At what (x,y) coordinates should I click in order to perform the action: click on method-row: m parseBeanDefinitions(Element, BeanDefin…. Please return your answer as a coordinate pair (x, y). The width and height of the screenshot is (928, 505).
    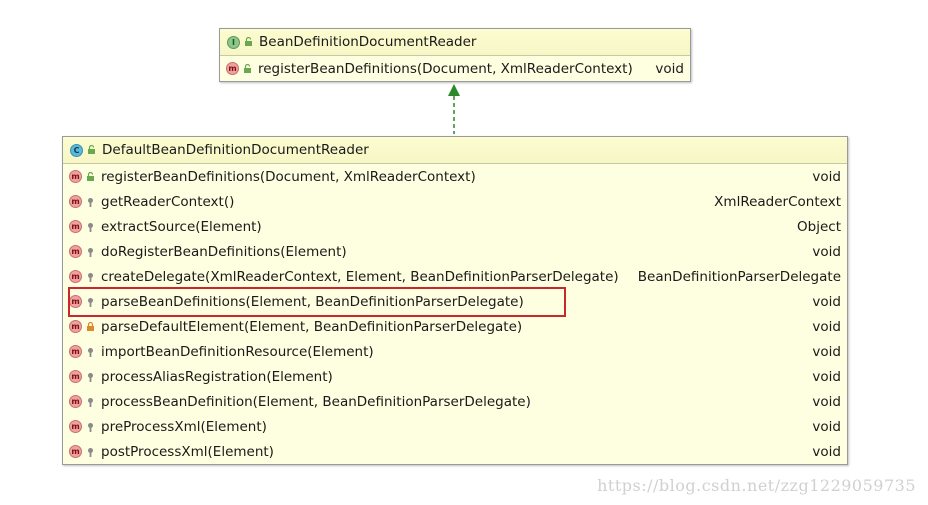
    Looking at the image, I should click on (455, 301).